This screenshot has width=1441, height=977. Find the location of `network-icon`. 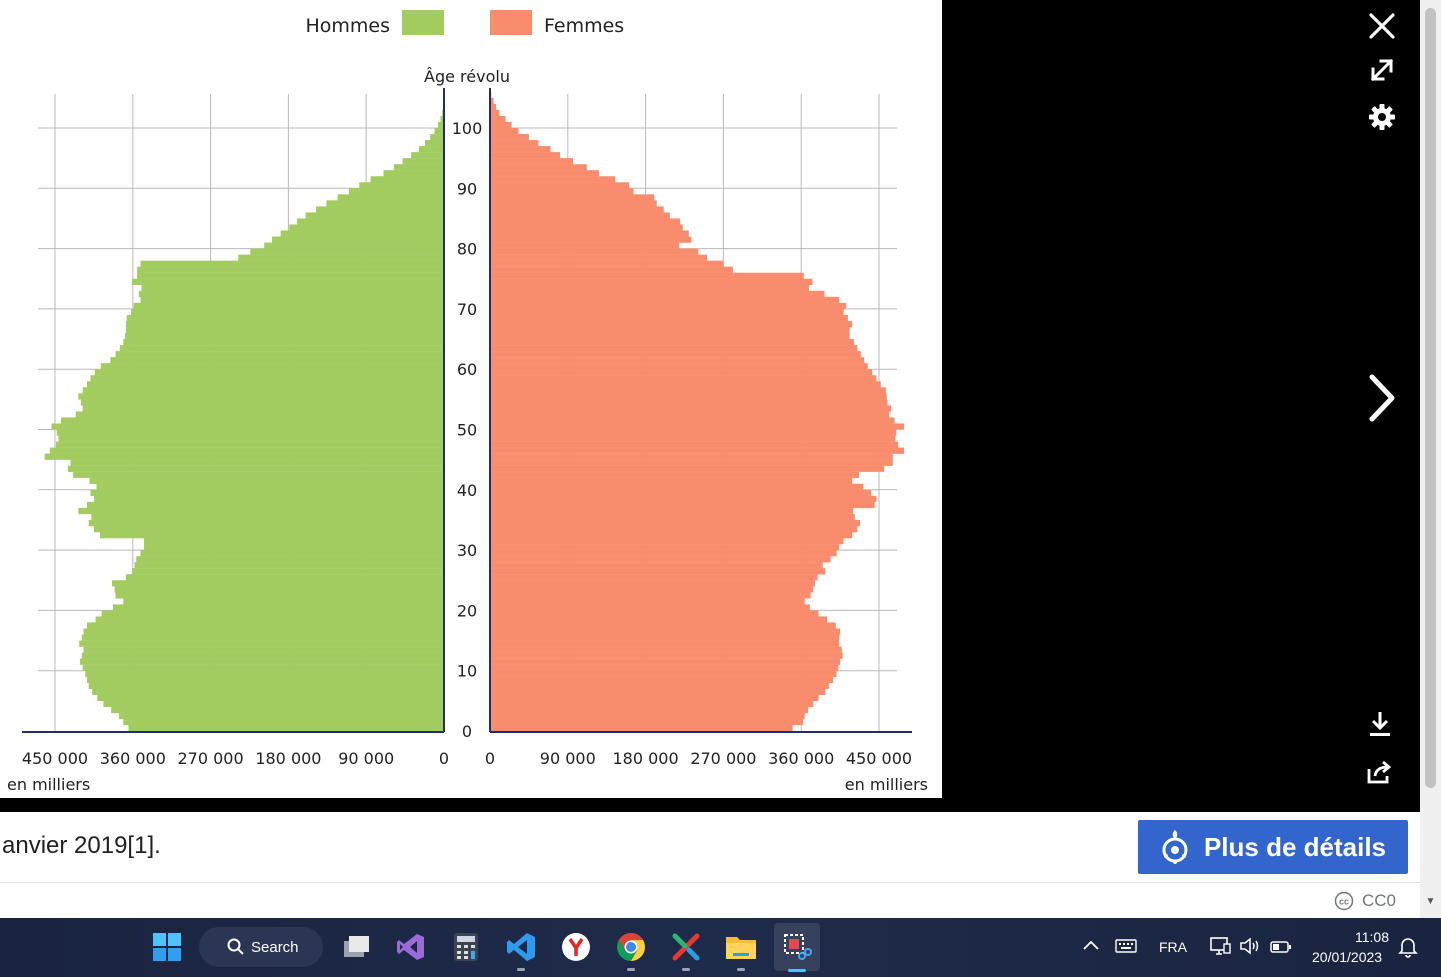

network-icon is located at coordinates (1220, 947).